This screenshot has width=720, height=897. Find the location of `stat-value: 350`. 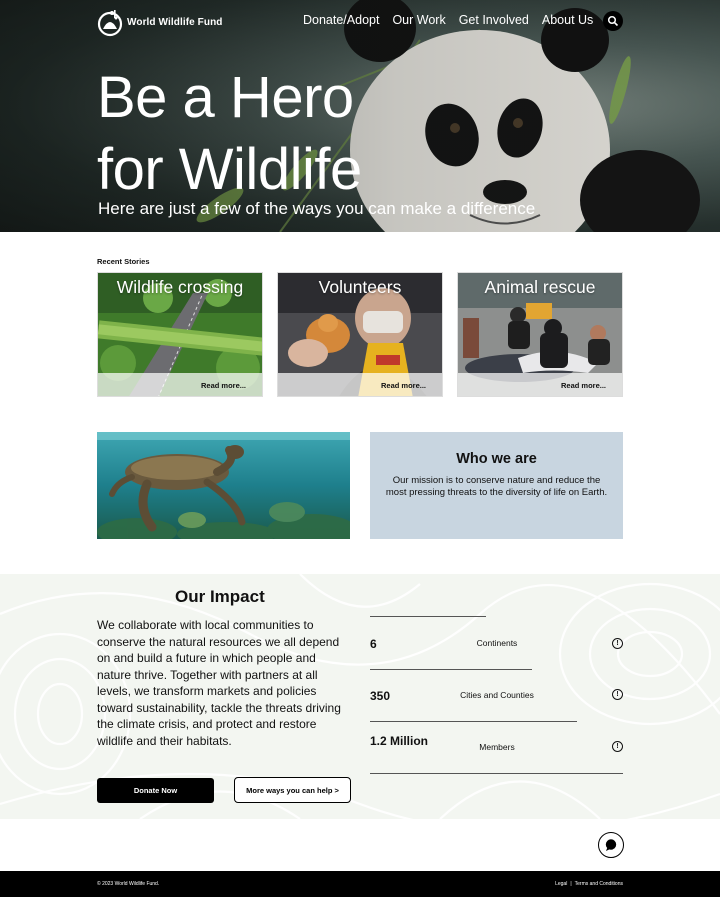

stat-value: 350 is located at coordinates (380, 696).